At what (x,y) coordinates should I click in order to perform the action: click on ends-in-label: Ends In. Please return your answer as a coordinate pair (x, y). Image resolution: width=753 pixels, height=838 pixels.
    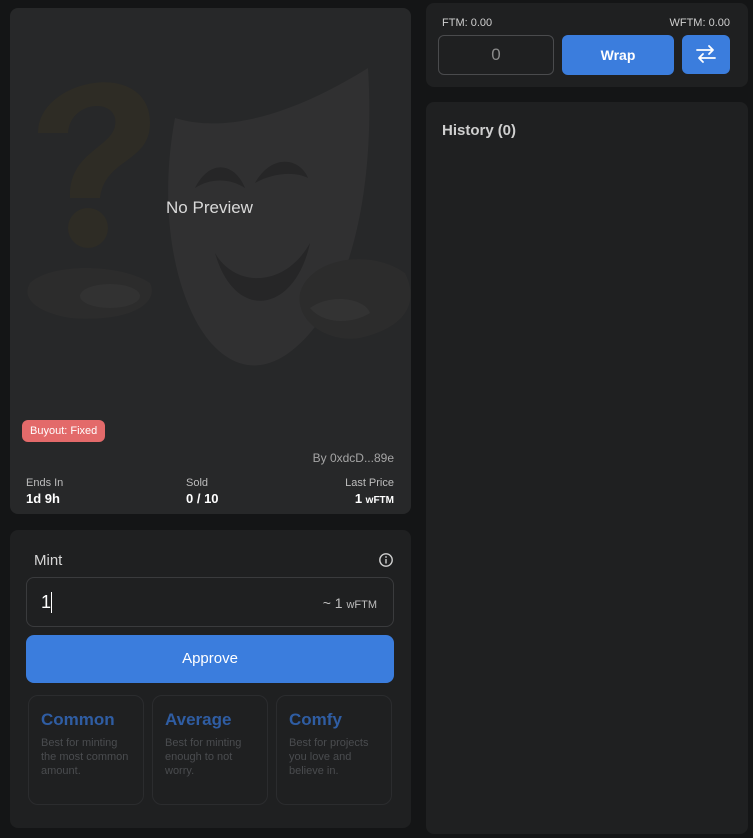
    Looking at the image, I should click on (45, 483).